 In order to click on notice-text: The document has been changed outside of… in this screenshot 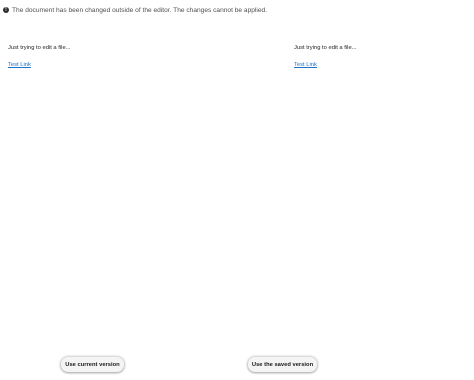, I will do `click(140, 10)`.